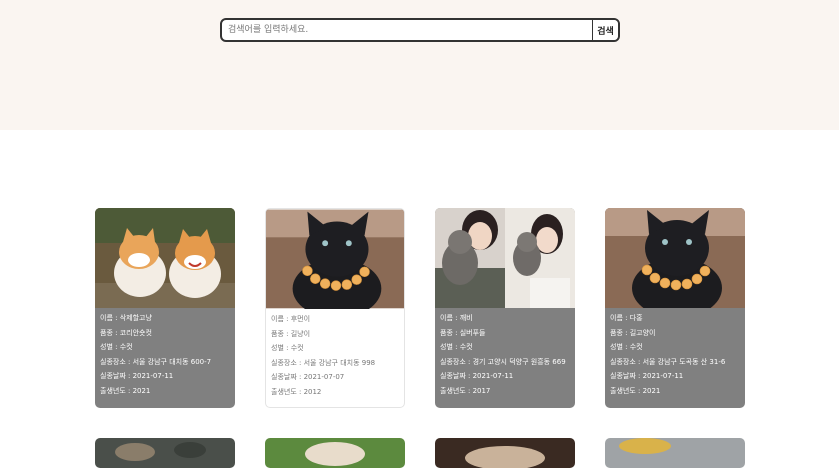  What do you see at coordinates (296, 391) in the screenshot?
I see `pet-birth-year: 출생년도 : 2012` at bounding box center [296, 391].